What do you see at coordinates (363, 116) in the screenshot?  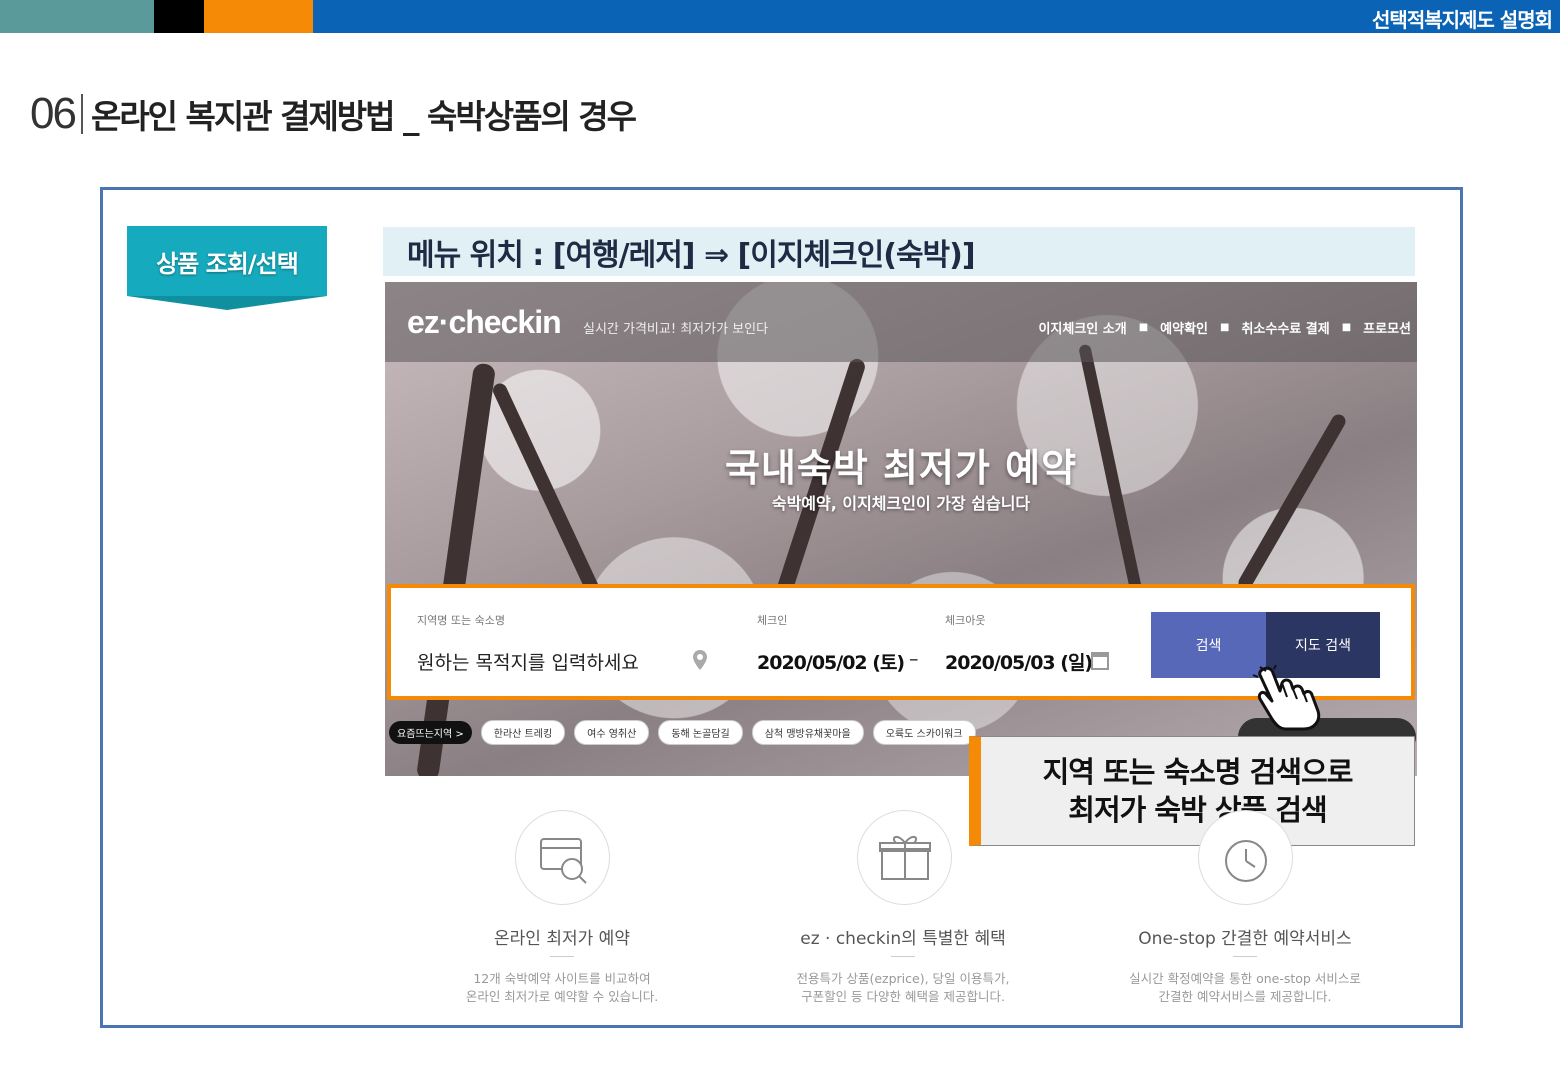 I see `slide-title-text: 온라인 복지관 결제방법 _ 숙박상품의 경우` at bounding box center [363, 116].